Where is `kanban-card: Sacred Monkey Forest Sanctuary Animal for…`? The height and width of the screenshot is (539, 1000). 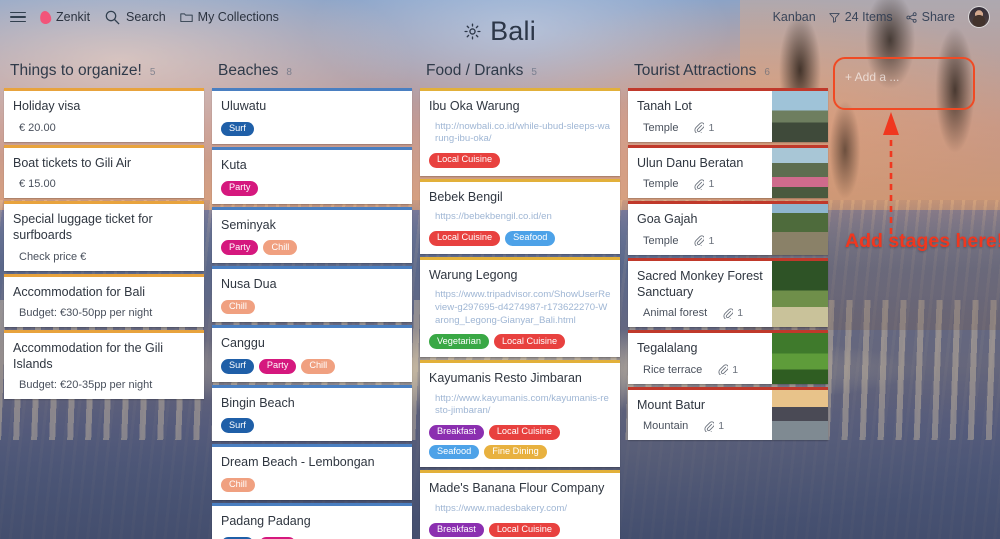 kanban-card: Sacred Monkey Forest Sanctuary Animal for… is located at coordinates (728, 292).